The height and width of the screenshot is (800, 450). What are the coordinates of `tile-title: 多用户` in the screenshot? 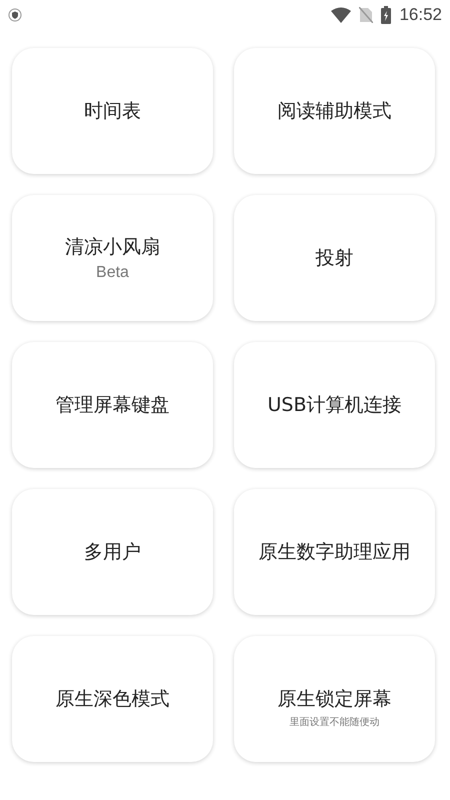 It's located at (112, 552).